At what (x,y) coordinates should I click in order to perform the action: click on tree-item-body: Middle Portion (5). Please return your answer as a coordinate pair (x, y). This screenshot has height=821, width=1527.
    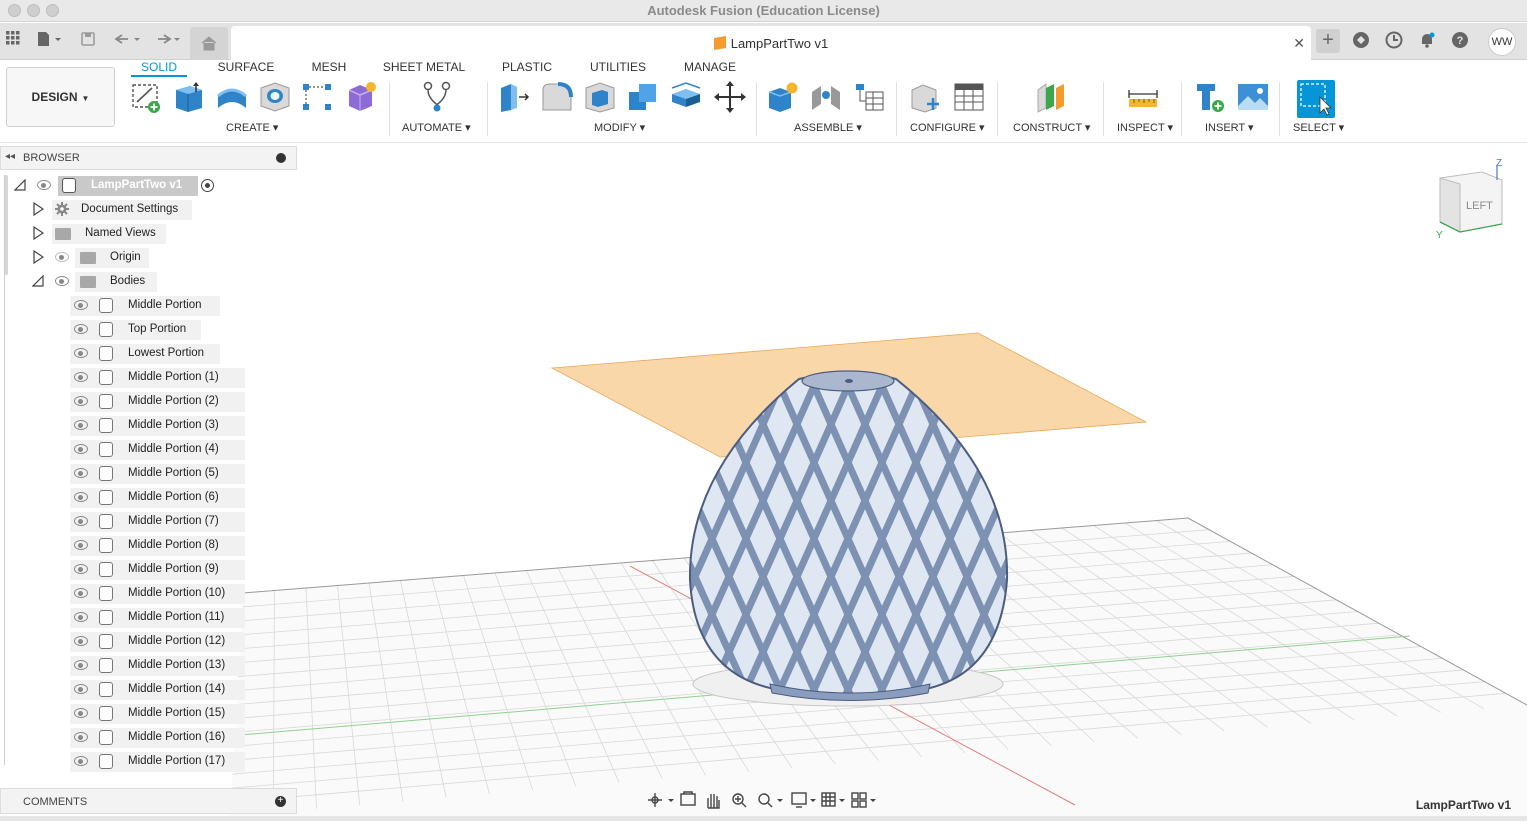
    Looking at the image, I should click on (148, 473).